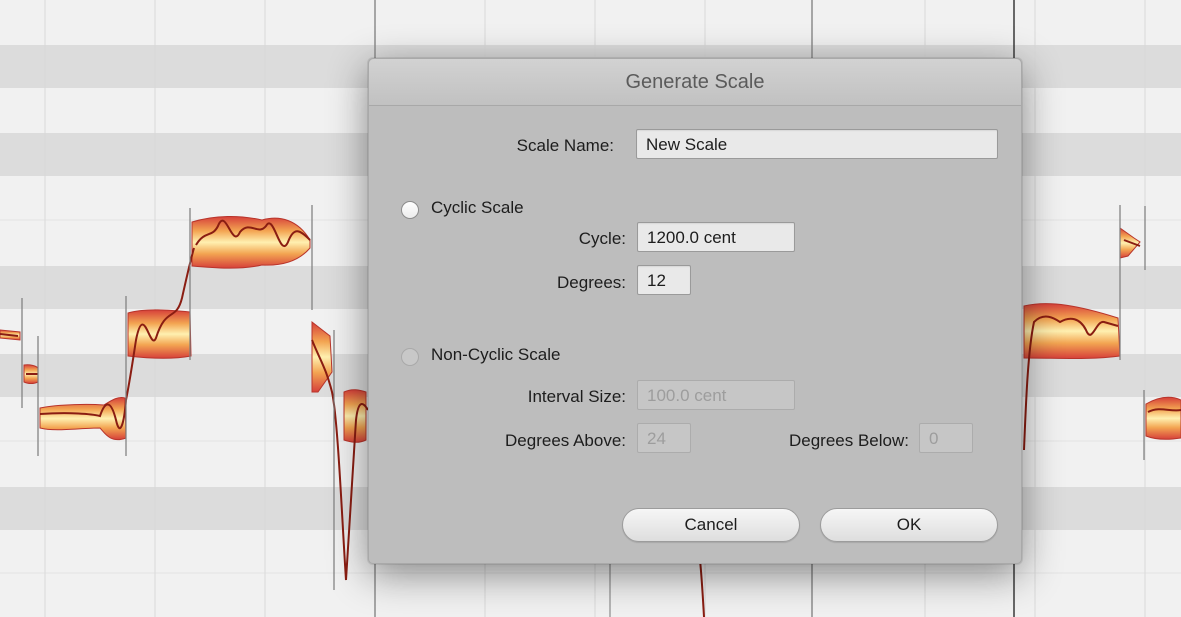 This screenshot has height=617, width=1181. What do you see at coordinates (496, 354) in the screenshot?
I see `non-cyclic-scale-label: Non-Cyclic Scale` at bounding box center [496, 354].